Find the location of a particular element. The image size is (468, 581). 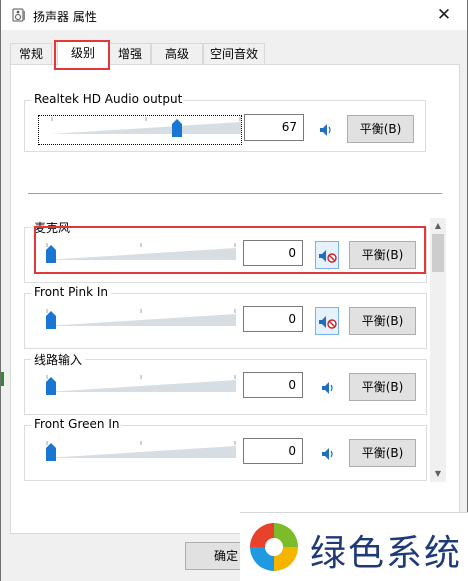

channel-group-front-green-in: Front Green In 0 平衡(B) is located at coordinates (225, 449).